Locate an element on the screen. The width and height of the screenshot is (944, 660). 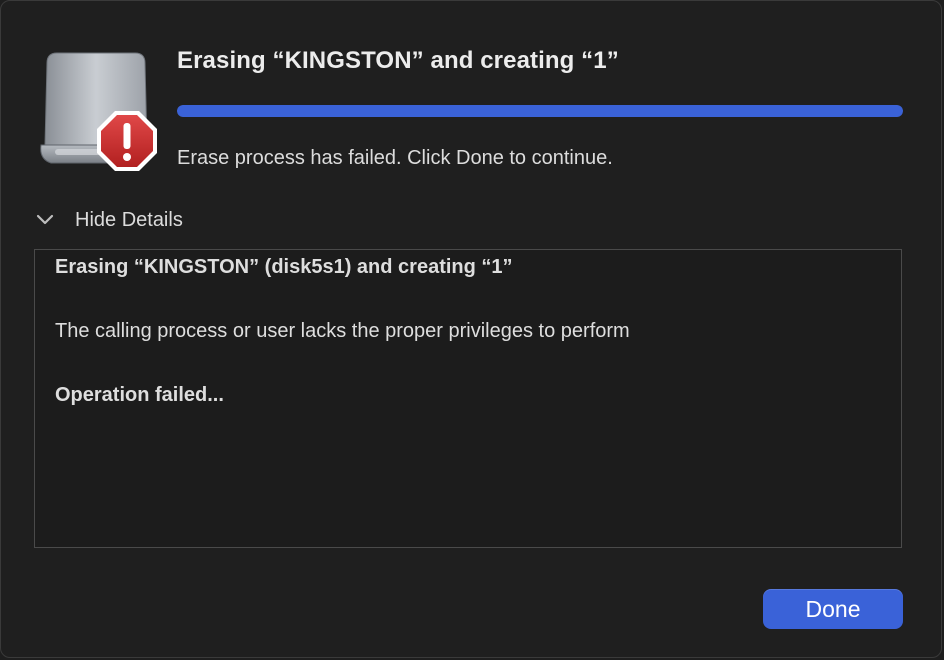
external-drive-icon is located at coordinates (98, 110).